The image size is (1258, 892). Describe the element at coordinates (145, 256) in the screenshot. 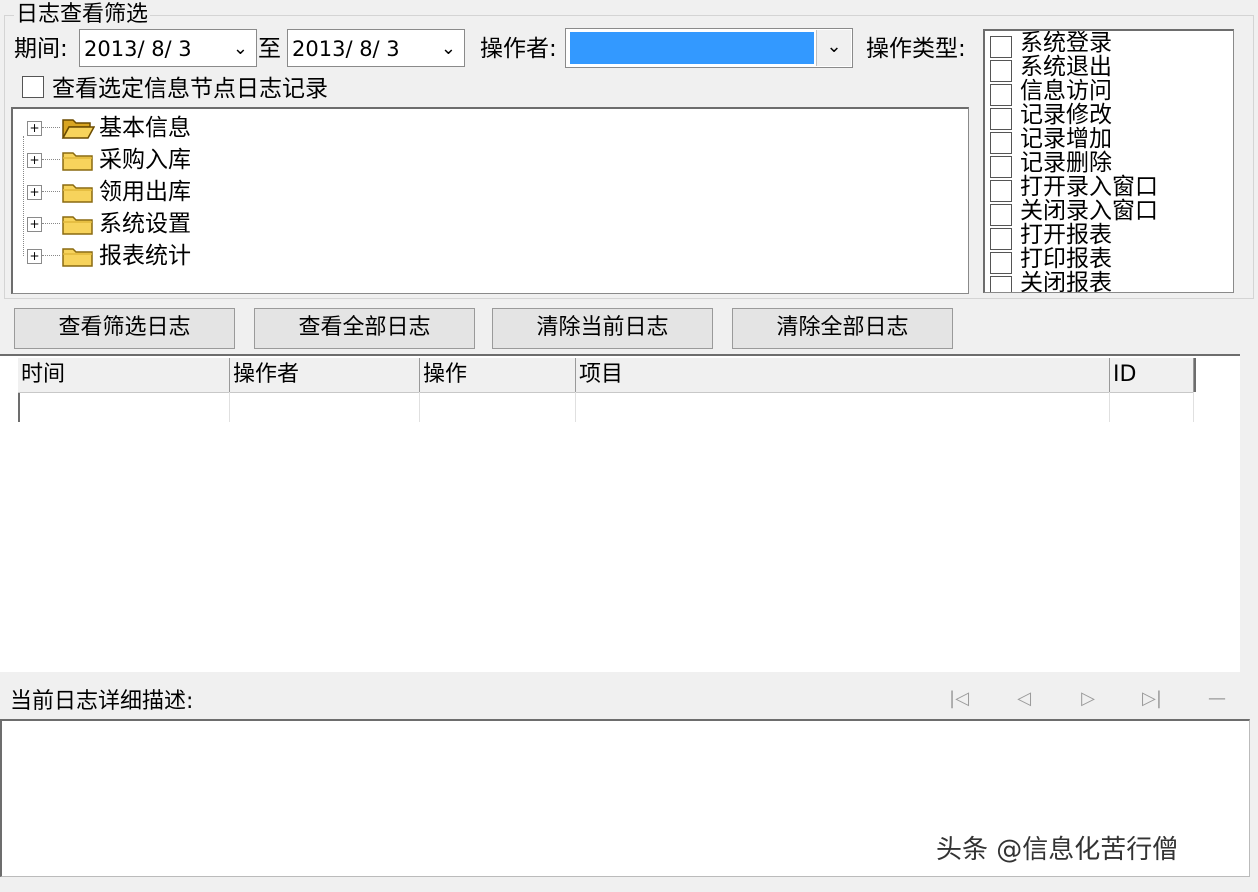

I see `tree-item-label: 报表统计` at that location.